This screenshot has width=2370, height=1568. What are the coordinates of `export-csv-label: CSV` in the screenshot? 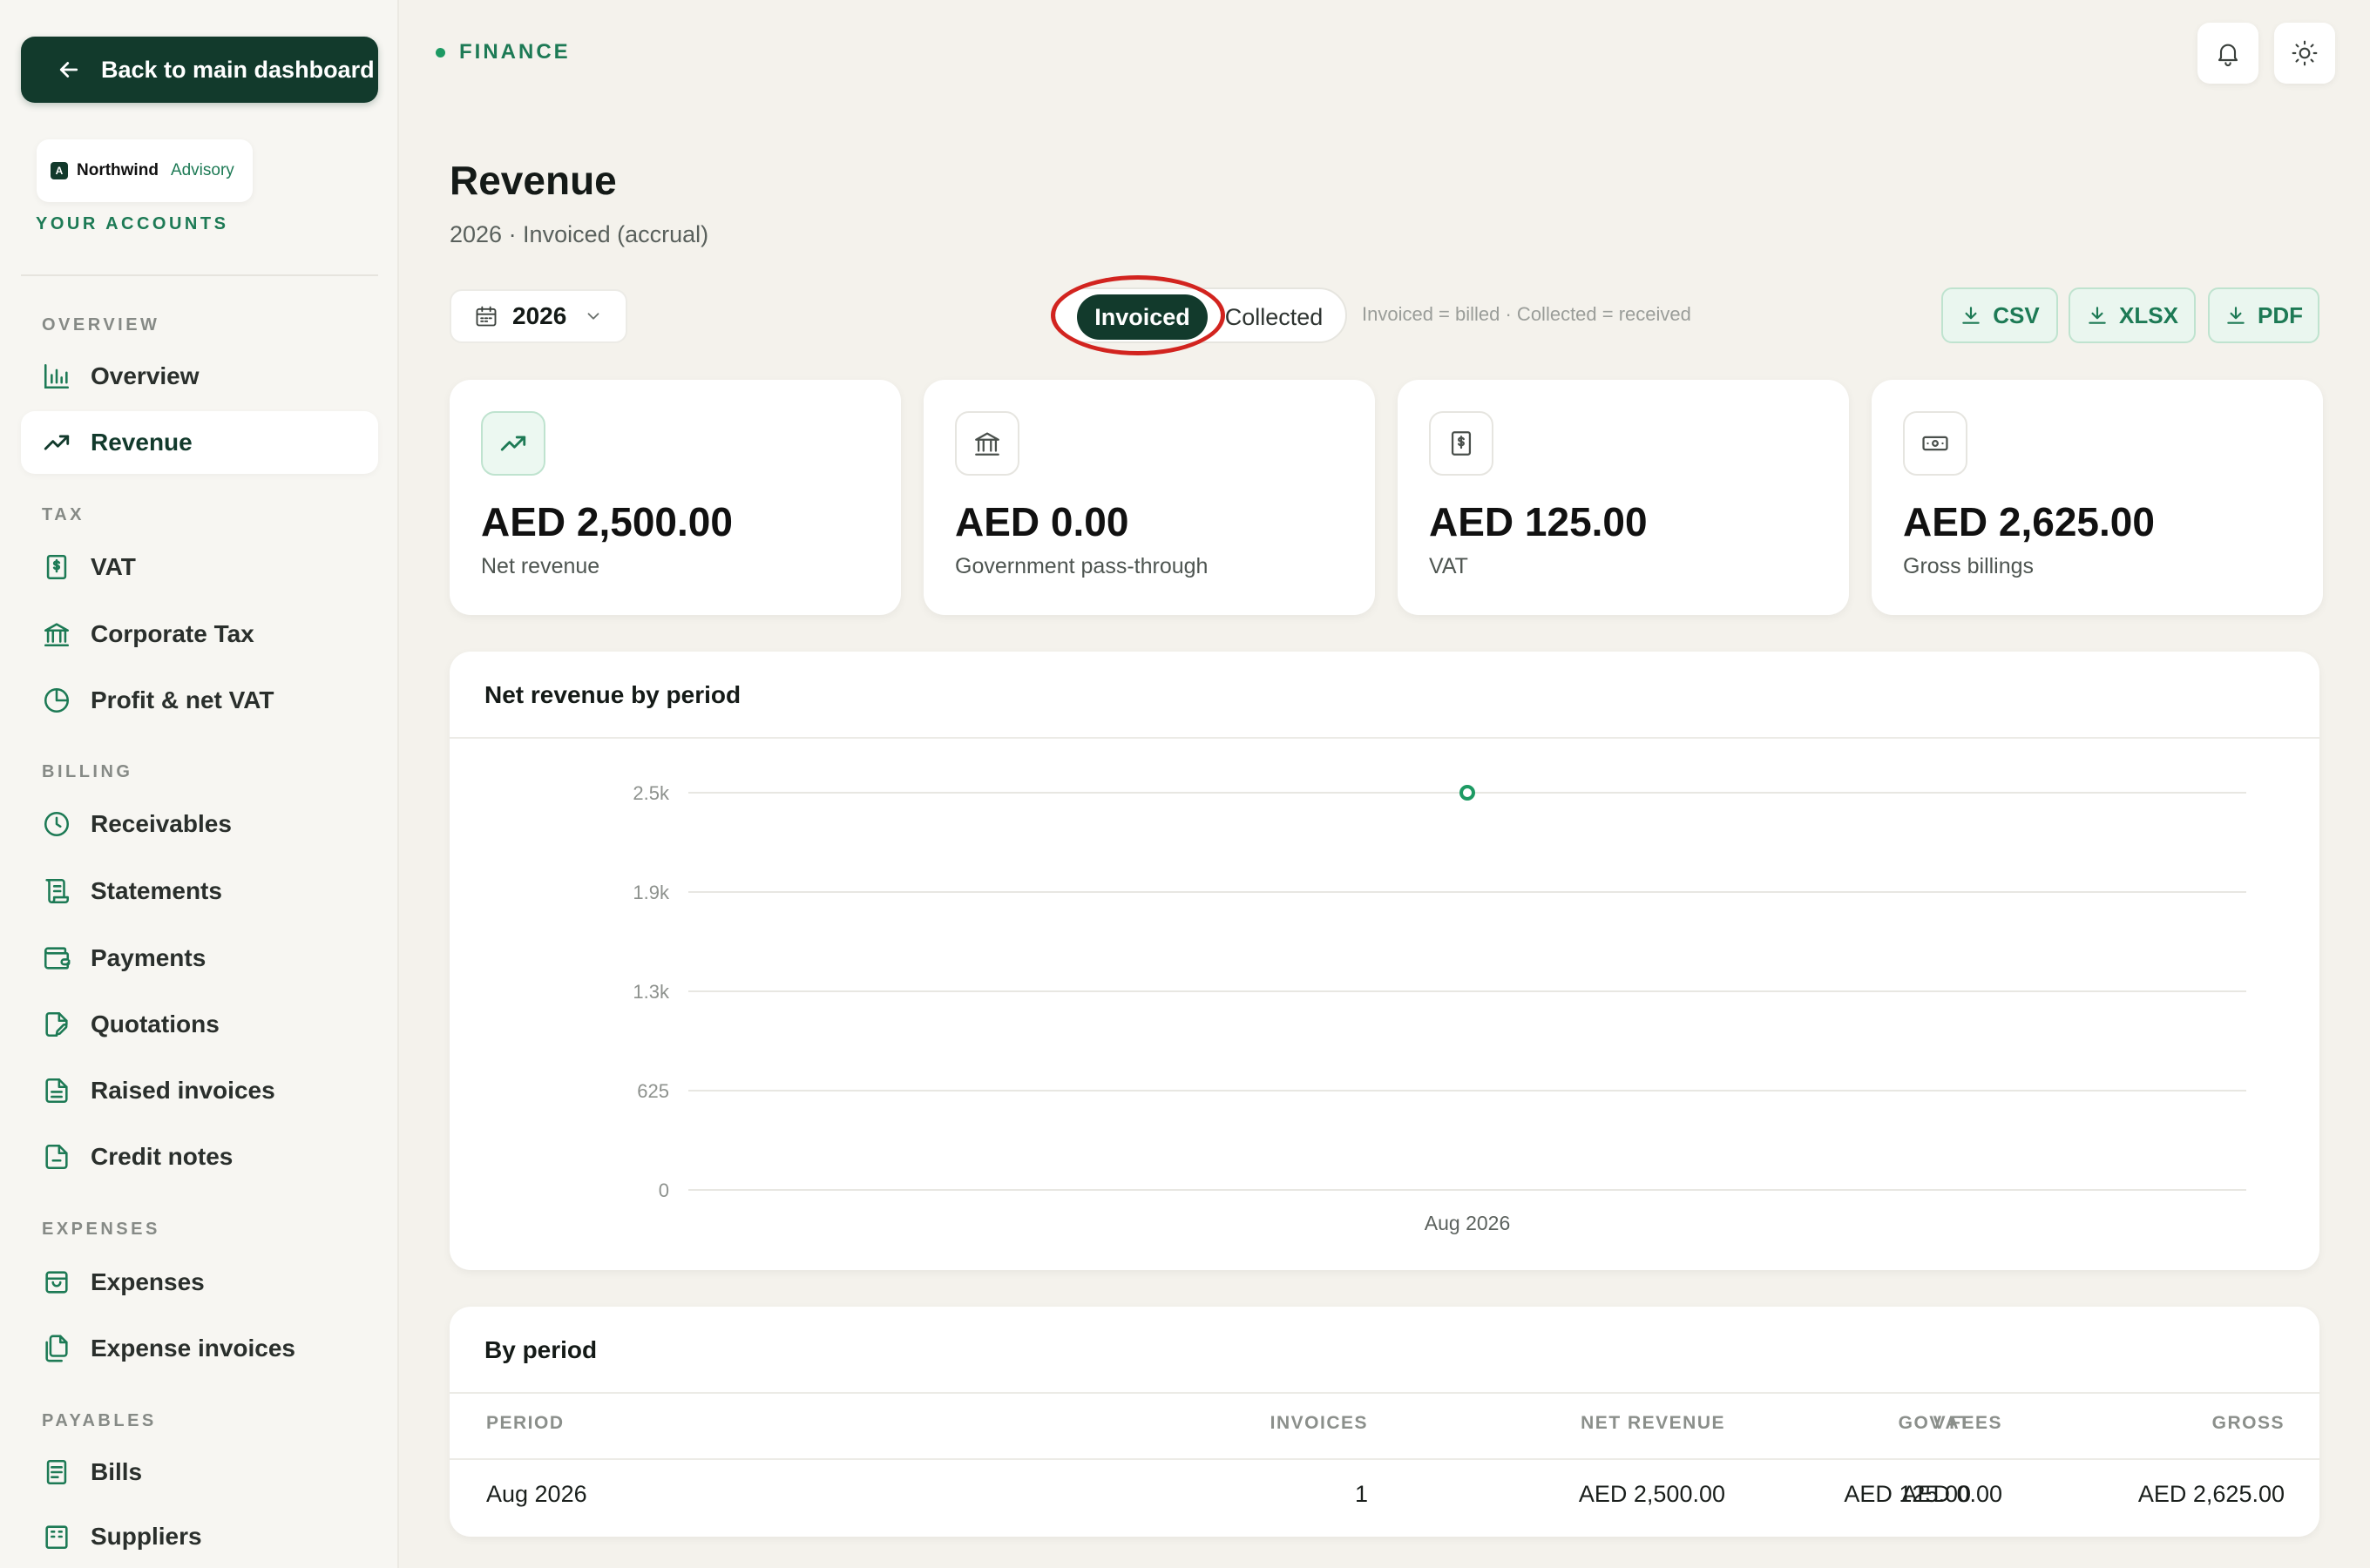 It's located at (2016, 314).